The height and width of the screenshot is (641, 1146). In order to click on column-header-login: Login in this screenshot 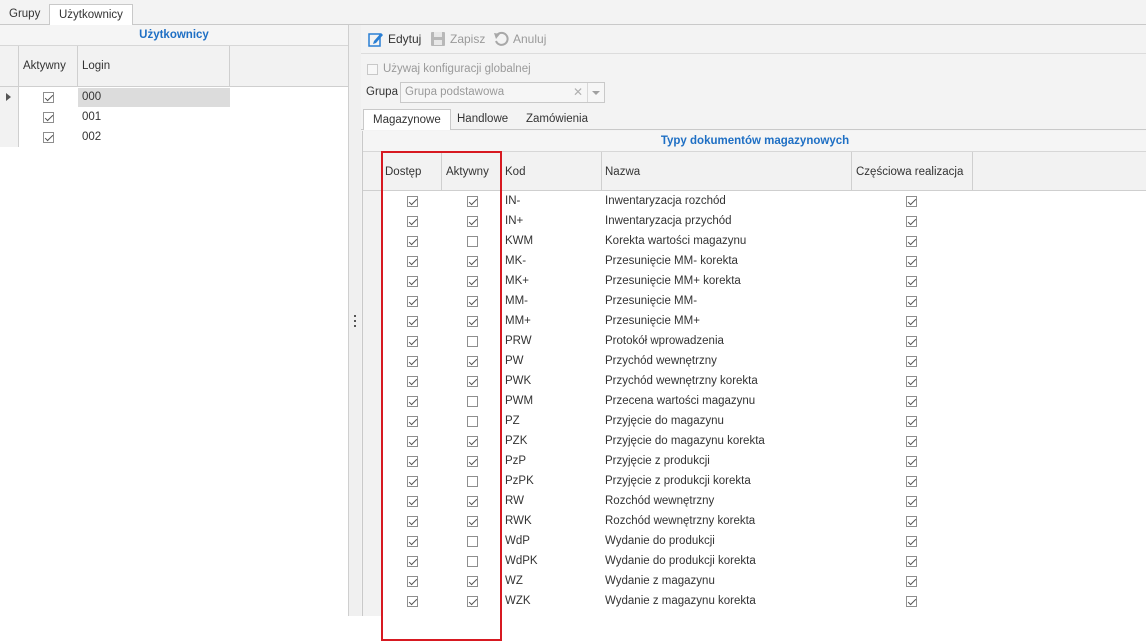, I will do `click(96, 66)`.